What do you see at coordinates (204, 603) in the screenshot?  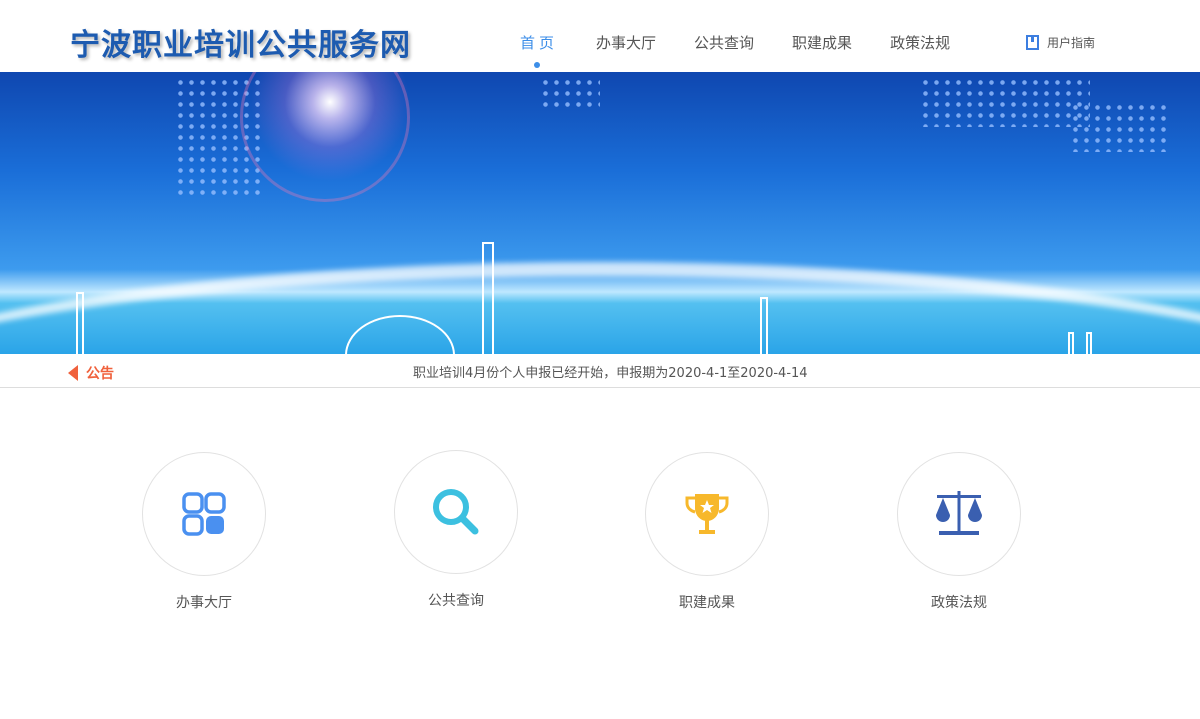 I see `card-label: 办事大厅` at bounding box center [204, 603].